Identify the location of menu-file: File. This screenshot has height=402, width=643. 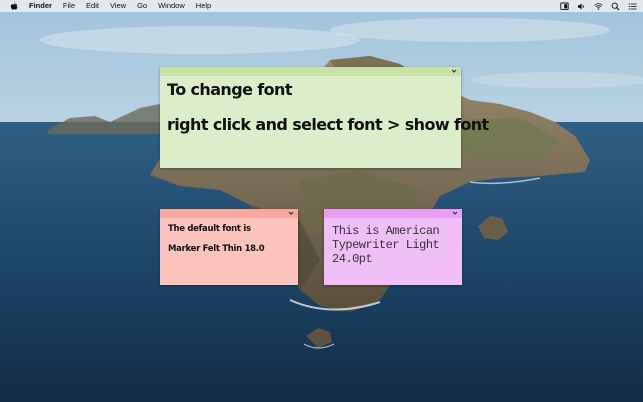
(69, 6).